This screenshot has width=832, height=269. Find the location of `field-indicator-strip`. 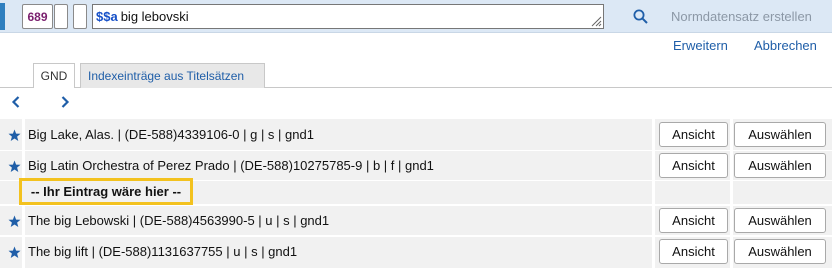

field-indicator-strip is located at coordinates (2, 16).